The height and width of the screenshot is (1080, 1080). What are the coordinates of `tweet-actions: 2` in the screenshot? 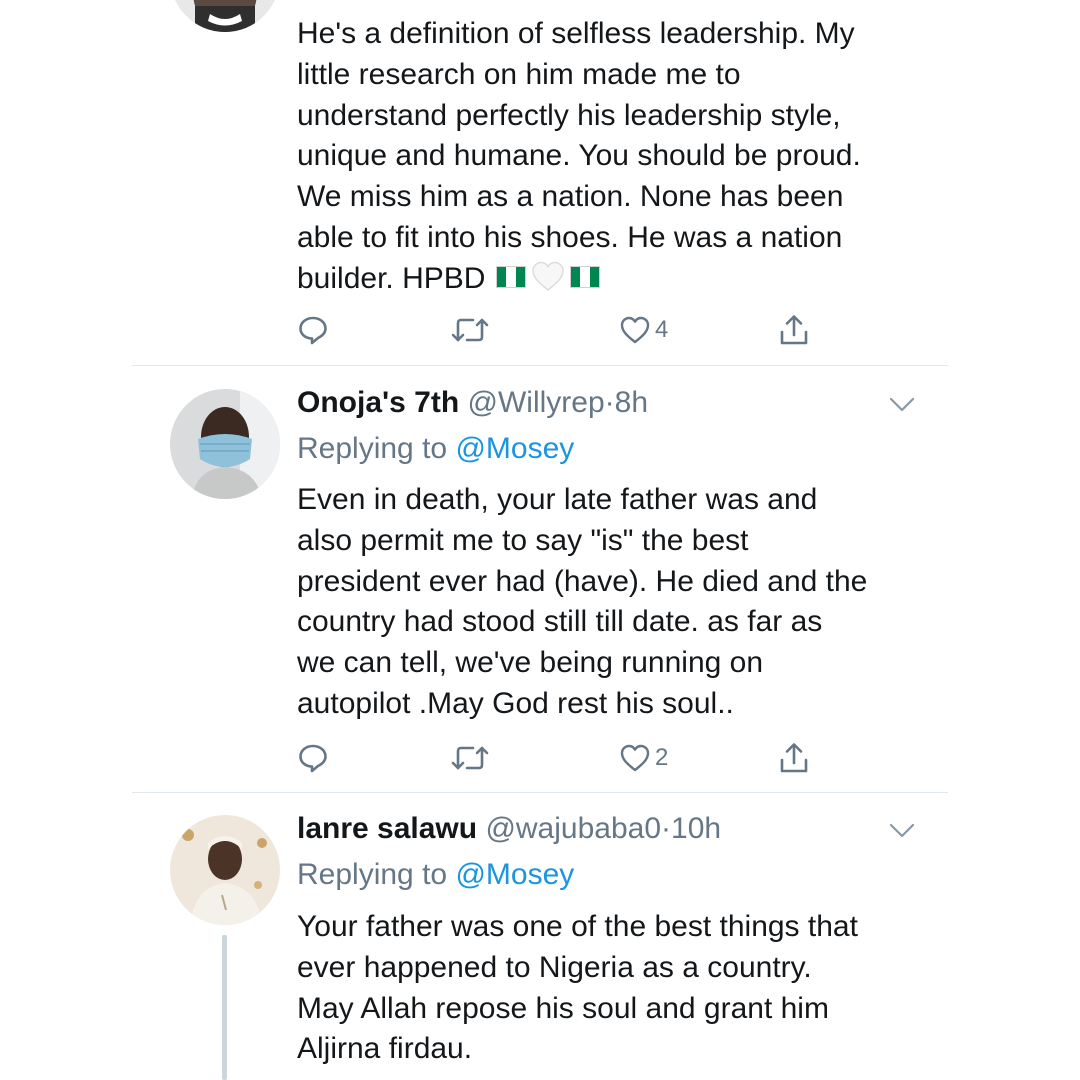 It's located at (567, 758).